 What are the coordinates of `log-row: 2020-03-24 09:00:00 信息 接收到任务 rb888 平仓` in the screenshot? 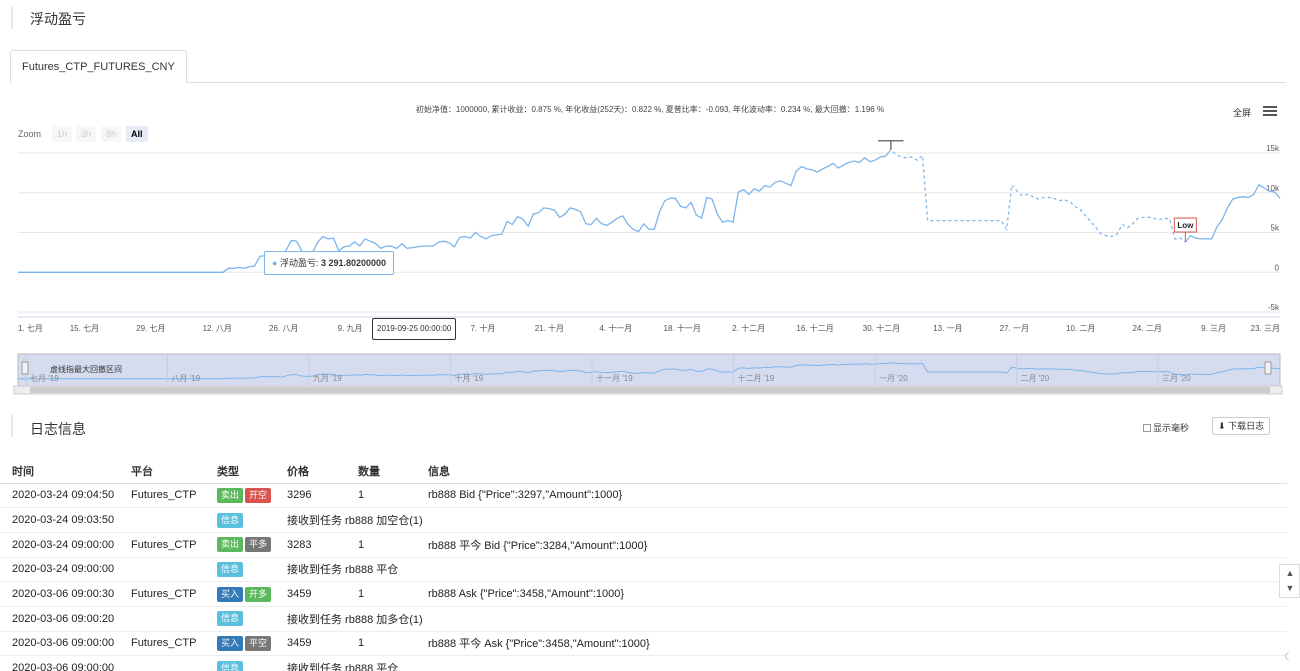 It's located at (643, 570).